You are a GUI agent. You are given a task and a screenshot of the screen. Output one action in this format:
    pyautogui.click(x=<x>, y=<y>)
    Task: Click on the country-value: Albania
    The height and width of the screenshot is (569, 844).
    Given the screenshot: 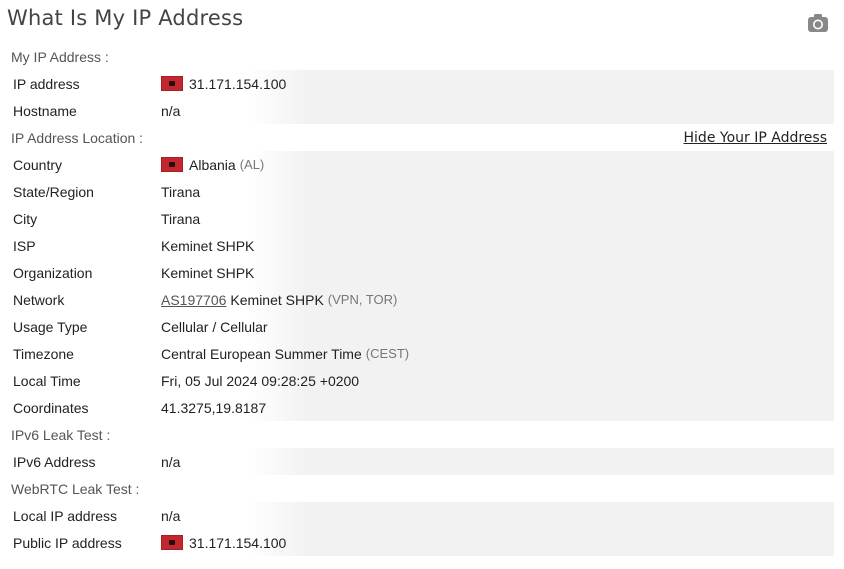 What is the action you would take?
    pyautogui.click(x=212, y=164)
    